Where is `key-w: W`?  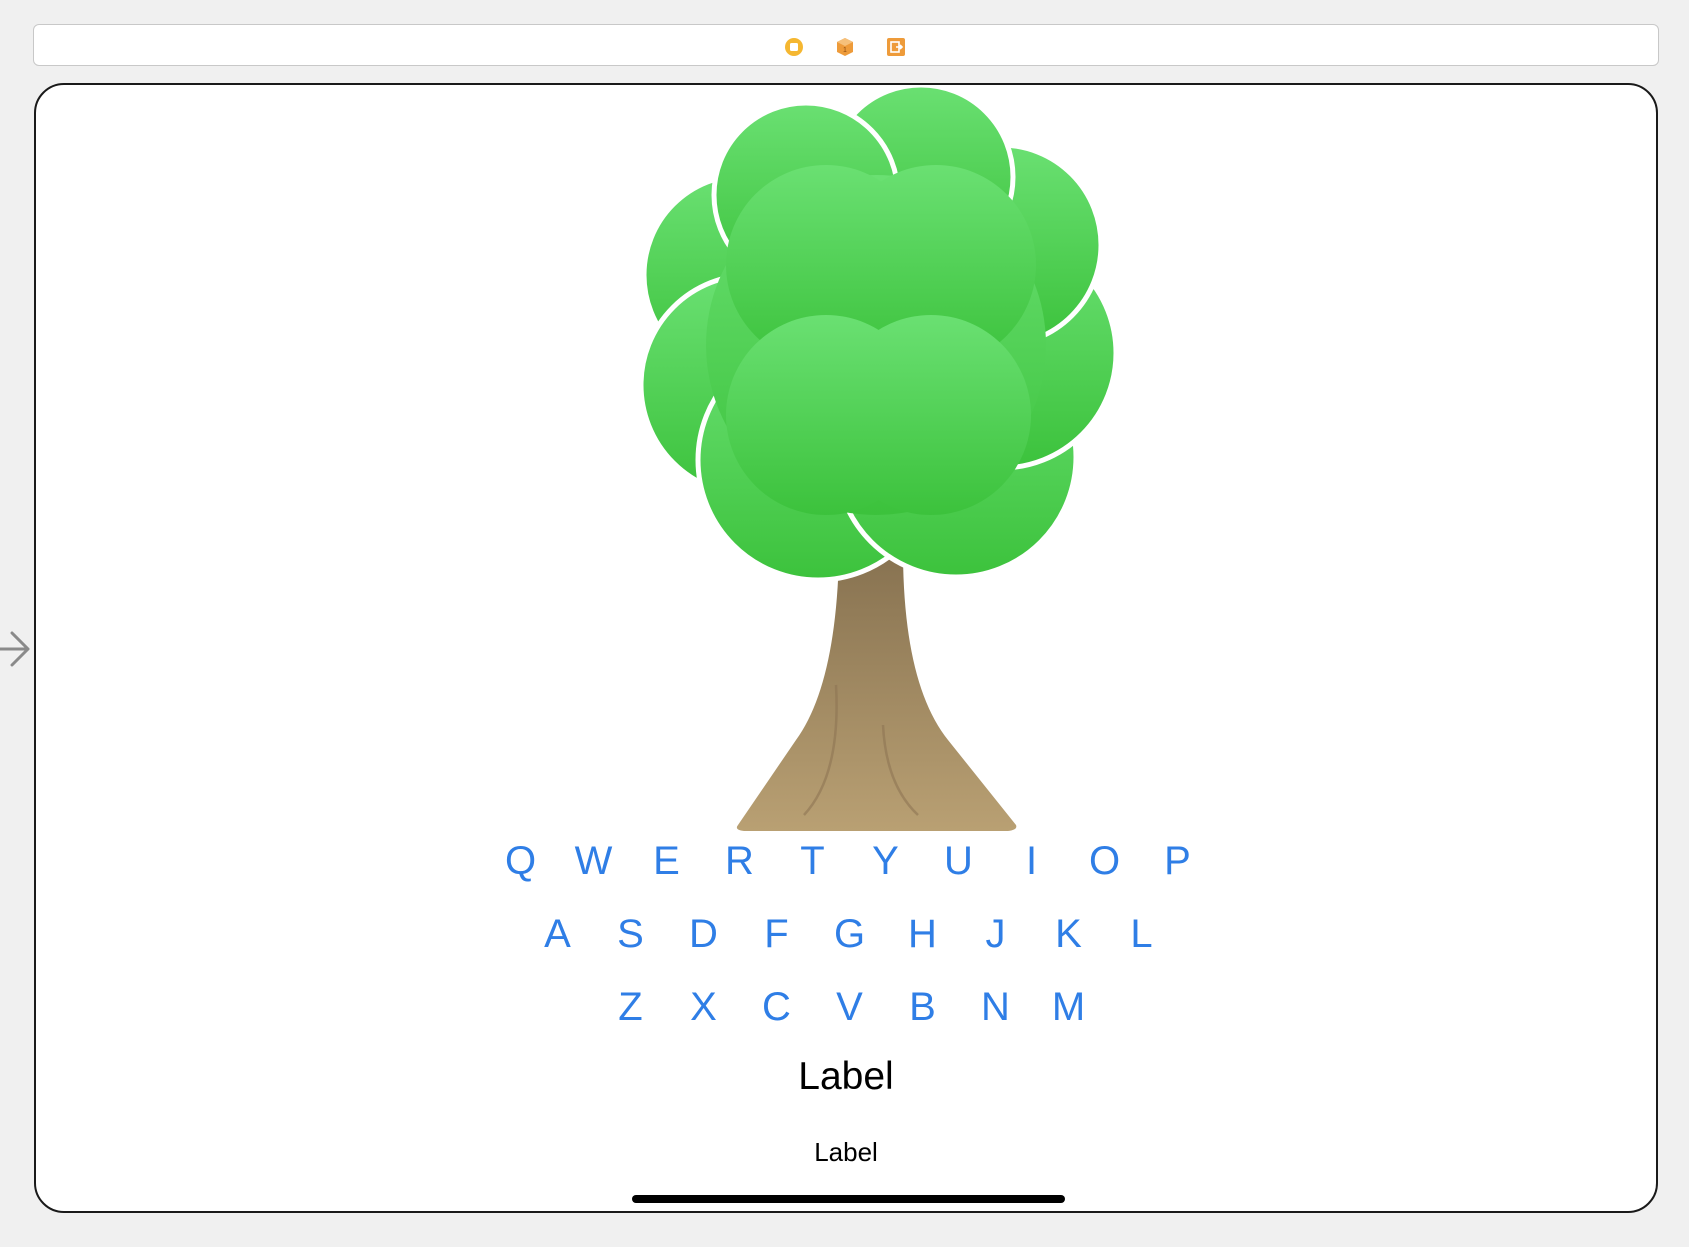
key-w: W is located at coordinates (593, 861).